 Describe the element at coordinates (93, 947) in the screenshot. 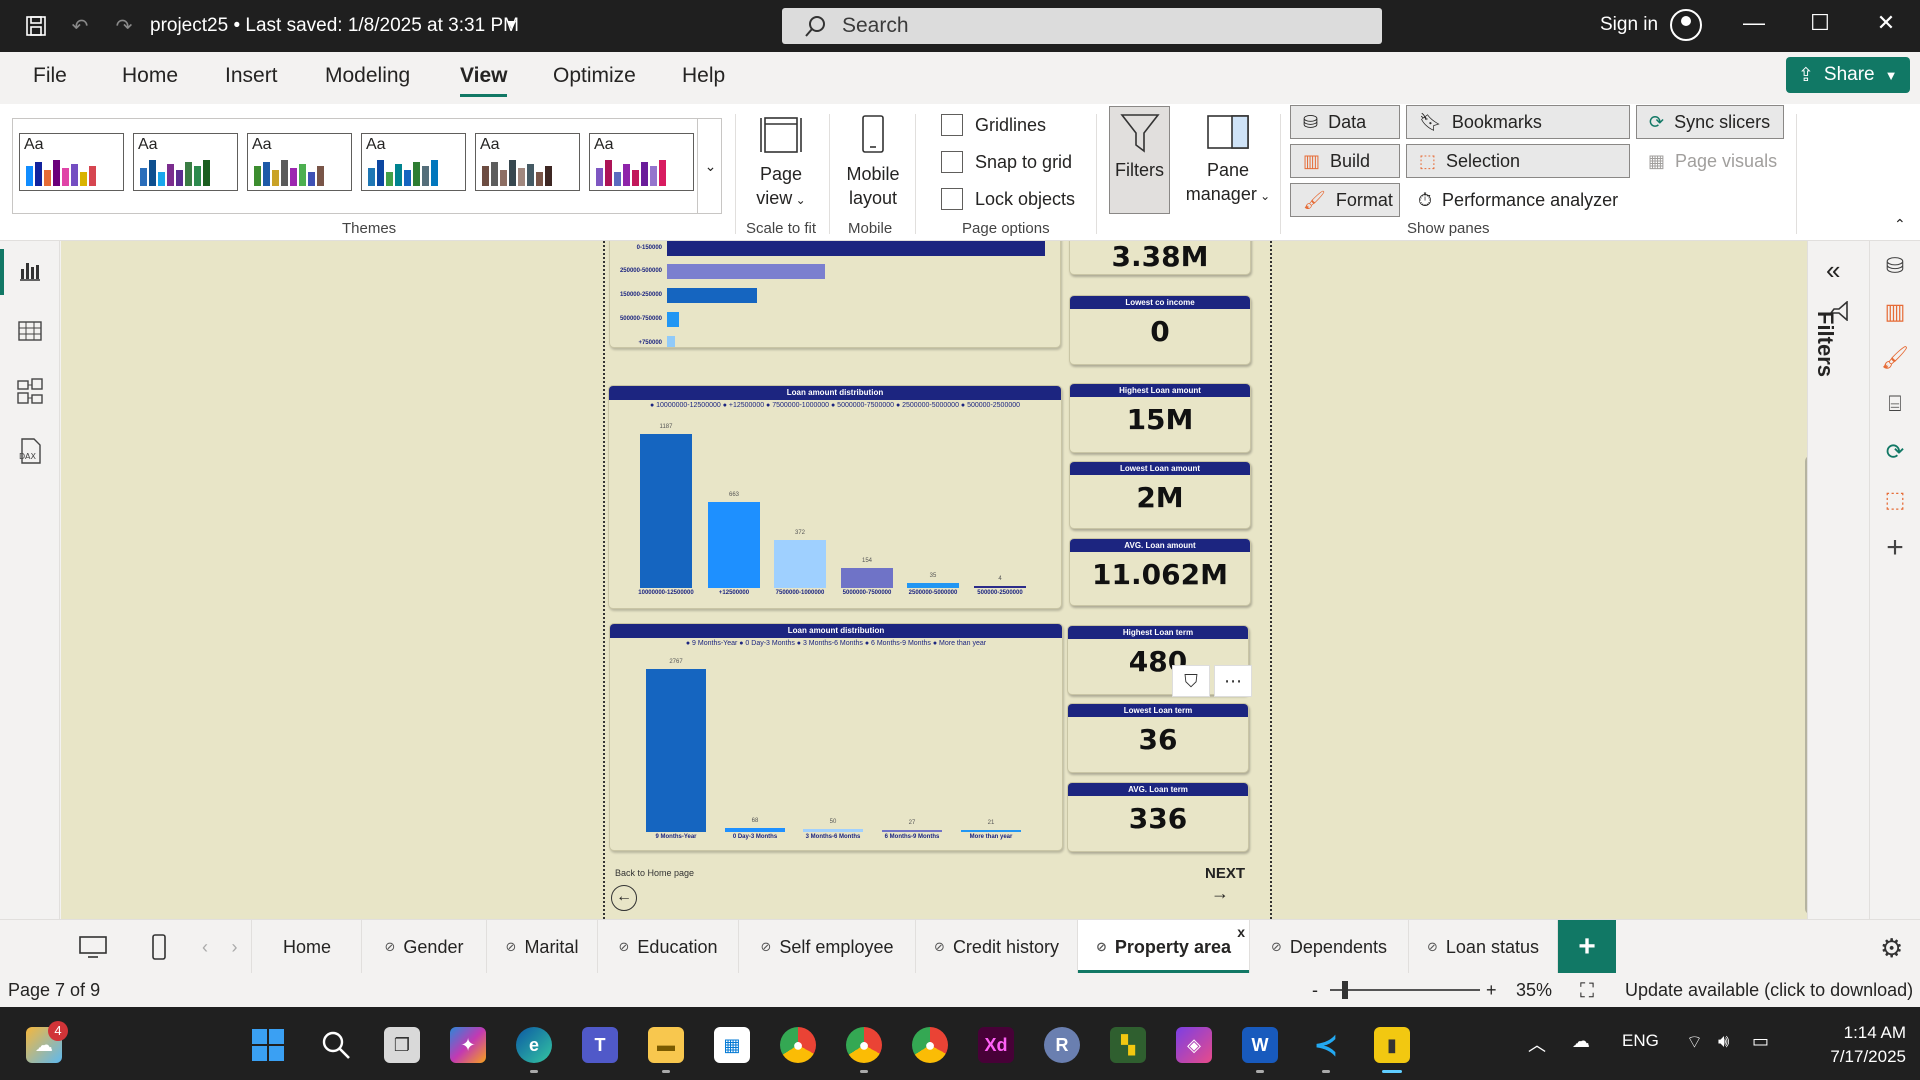

I see `desktop-view-icon` at that location.